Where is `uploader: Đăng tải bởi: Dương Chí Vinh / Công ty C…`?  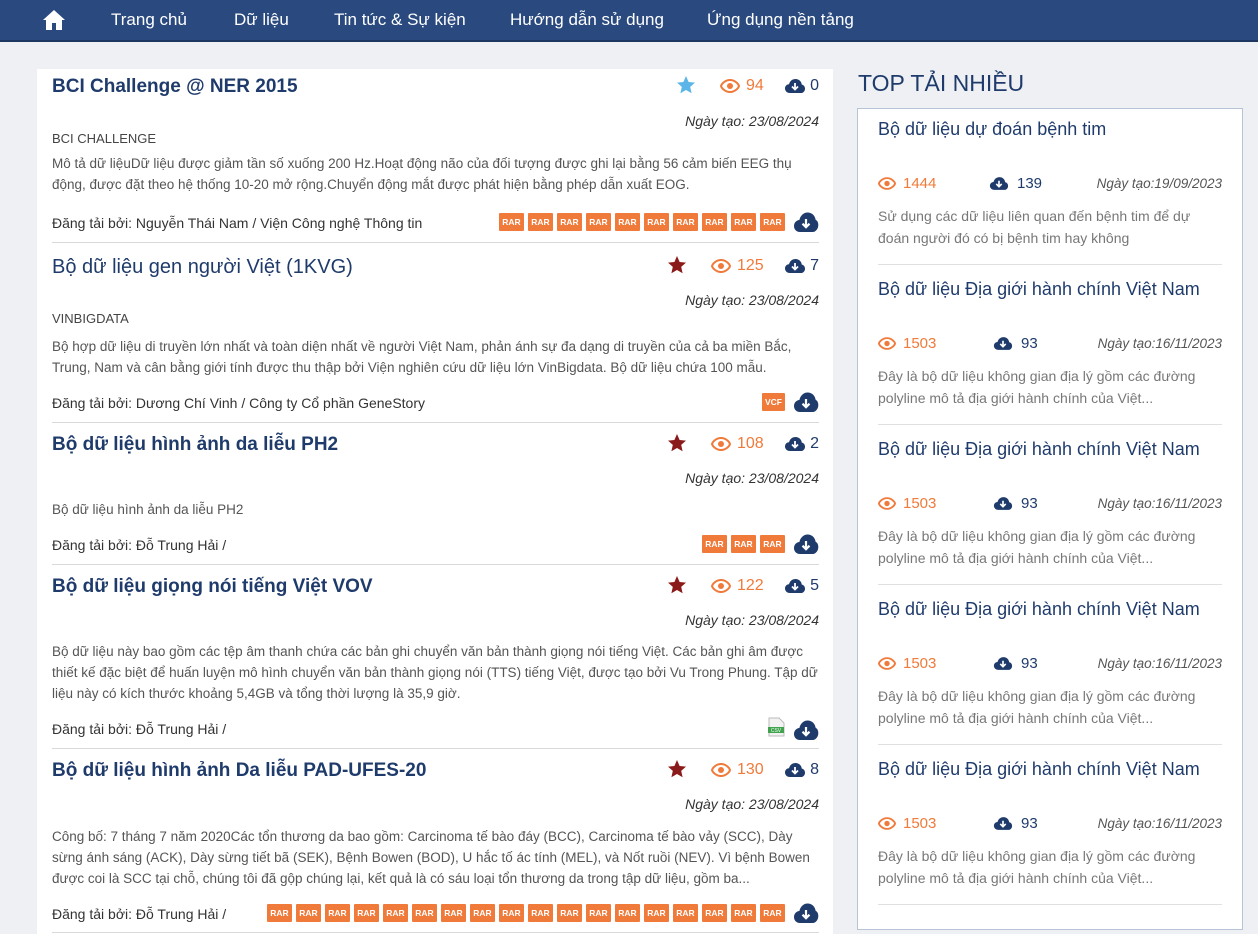
uploader: Đăng tải bởi: Dương Chí Vinh / Công ty C… is located at coordinates (239, 403).